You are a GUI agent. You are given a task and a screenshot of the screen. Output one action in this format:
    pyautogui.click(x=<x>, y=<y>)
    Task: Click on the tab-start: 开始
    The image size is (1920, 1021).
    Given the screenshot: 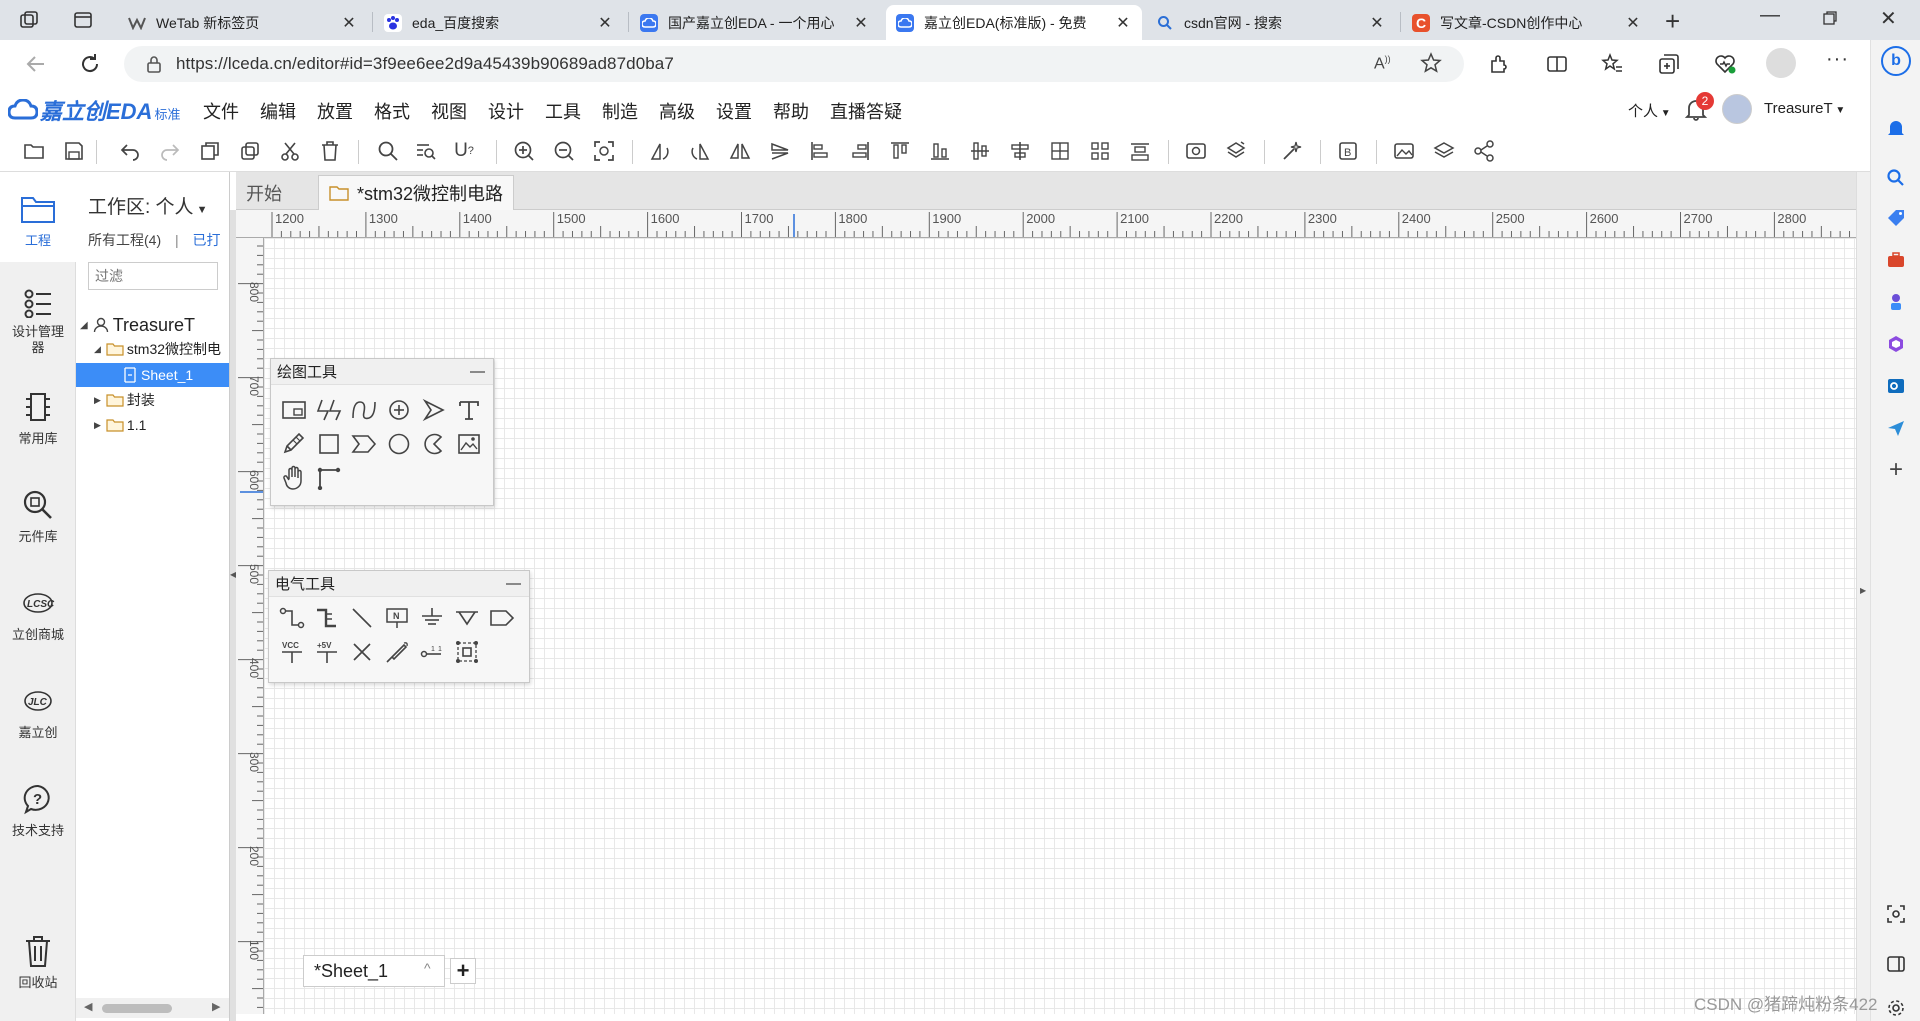 What is the action you would take?
    pyautogui.click(x=264, y=192)
    